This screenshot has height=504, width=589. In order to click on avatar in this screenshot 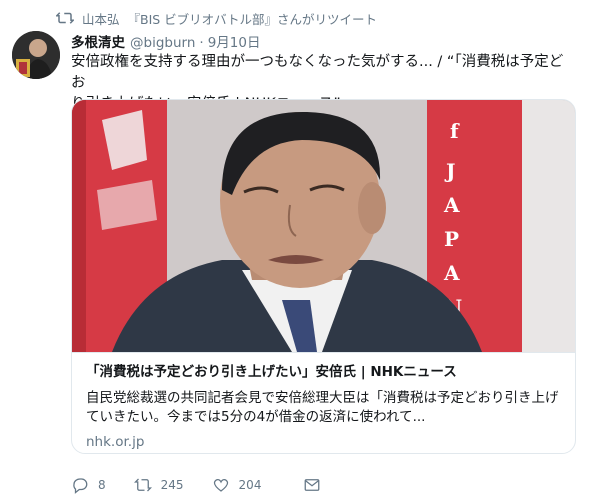, I will do `click(36, 55)`.